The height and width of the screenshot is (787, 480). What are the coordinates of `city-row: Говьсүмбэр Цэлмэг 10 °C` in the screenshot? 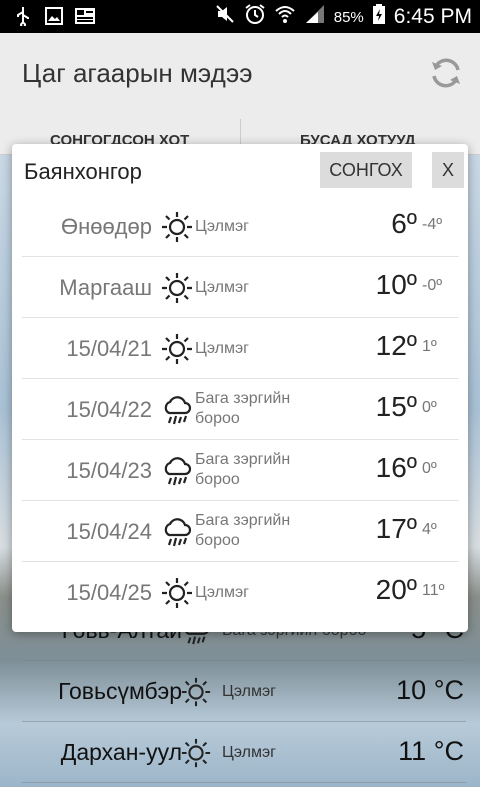 It's located at (240, 691).